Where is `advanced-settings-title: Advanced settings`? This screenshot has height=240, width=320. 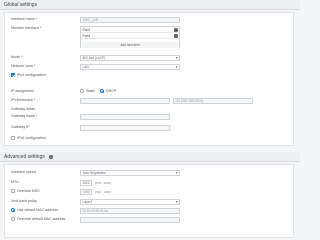
advanced-settings-title: Advanced settings is located at coordinates (24, 157).